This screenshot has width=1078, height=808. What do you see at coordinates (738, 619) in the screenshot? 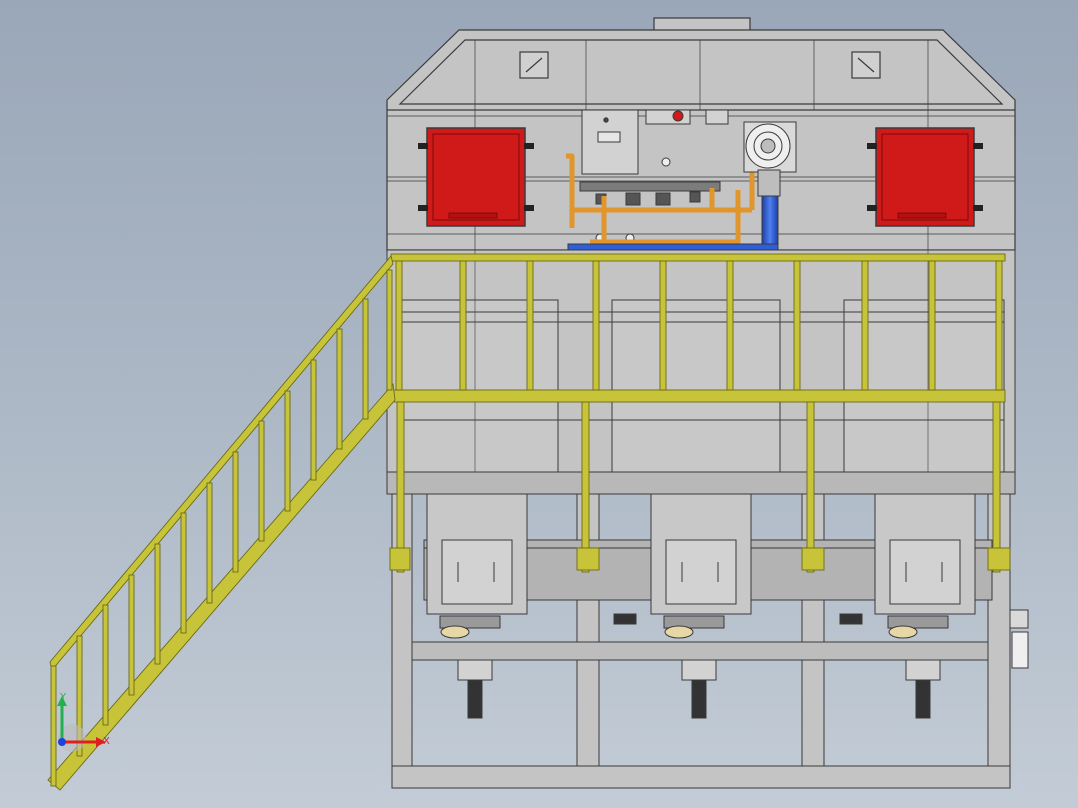
I see `damper-actuators` at bounding box center [738, 619].